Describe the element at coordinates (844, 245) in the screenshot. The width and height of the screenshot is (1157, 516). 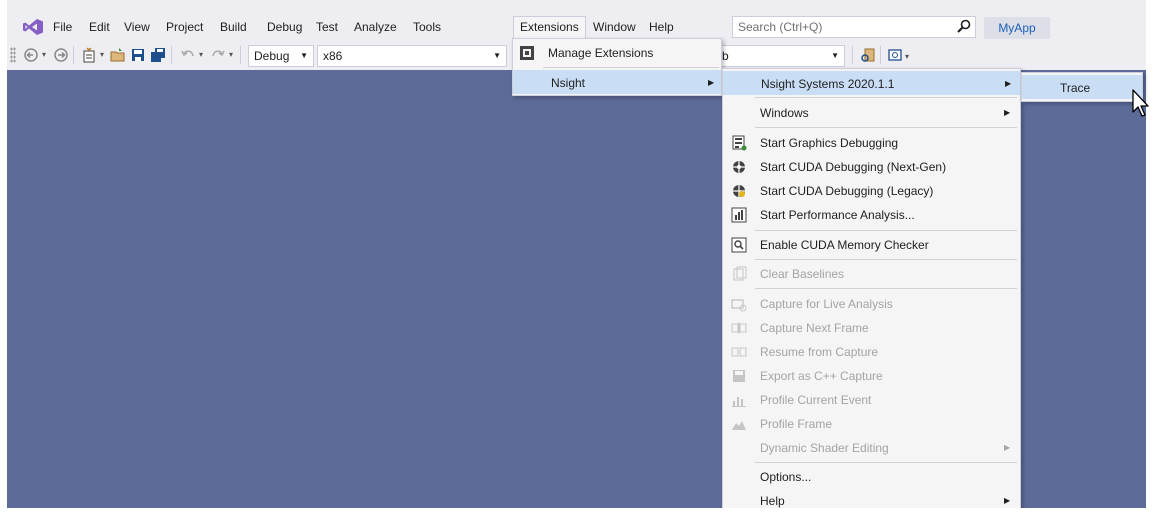
I see `menu-item-label: Enable CUDA Memory Checker` at that location.